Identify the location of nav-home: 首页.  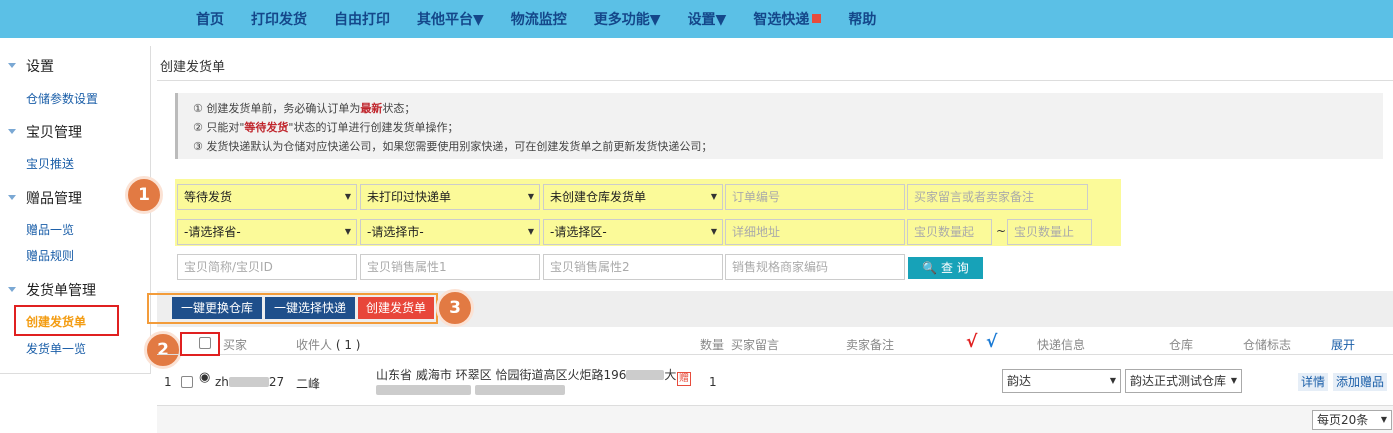
(210, 19).